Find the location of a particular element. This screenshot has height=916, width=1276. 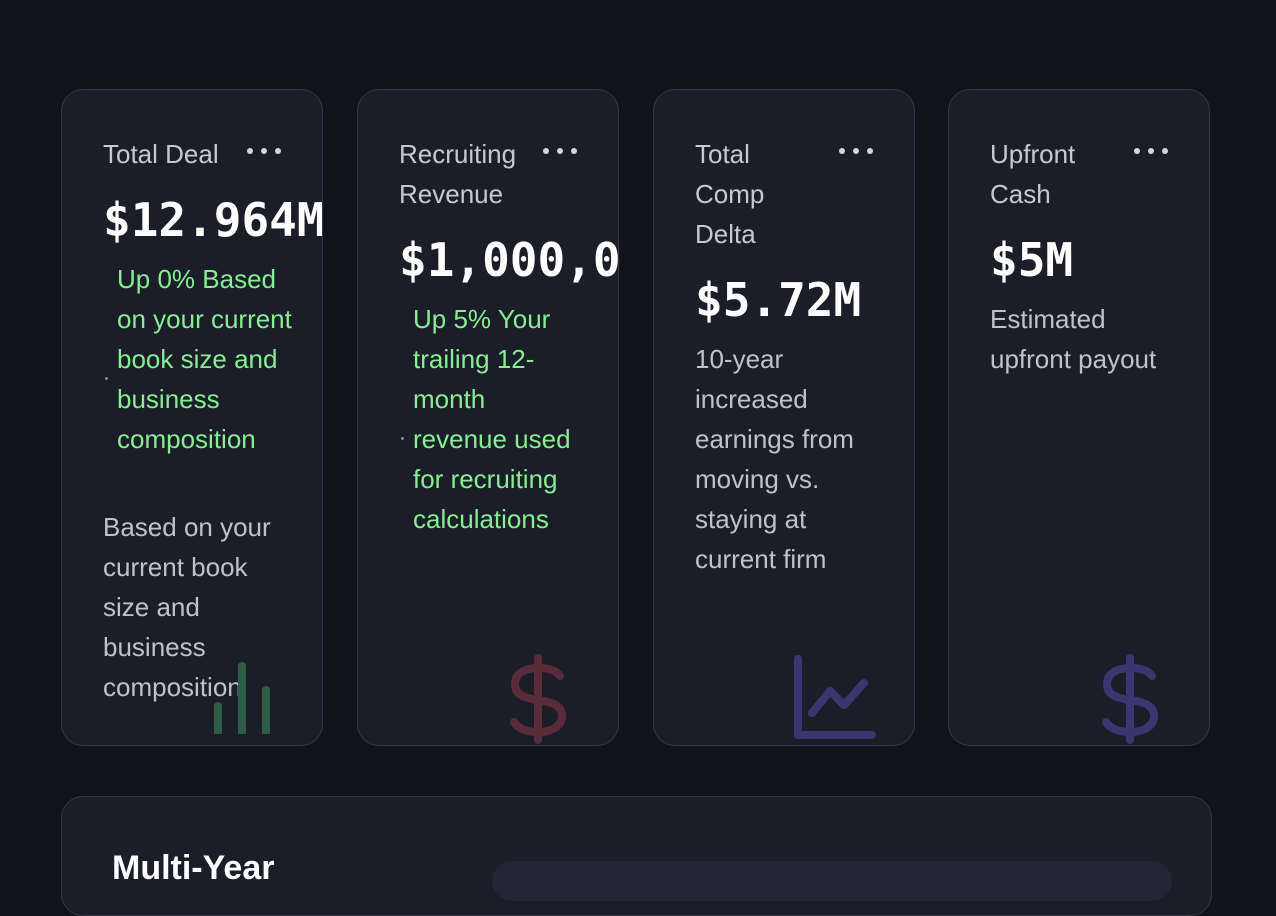

panel-control-bar is located at coordinates (832, 881).